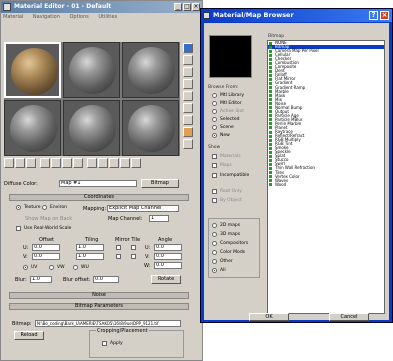  I want to click on help-button: ?, so click(373, 15).